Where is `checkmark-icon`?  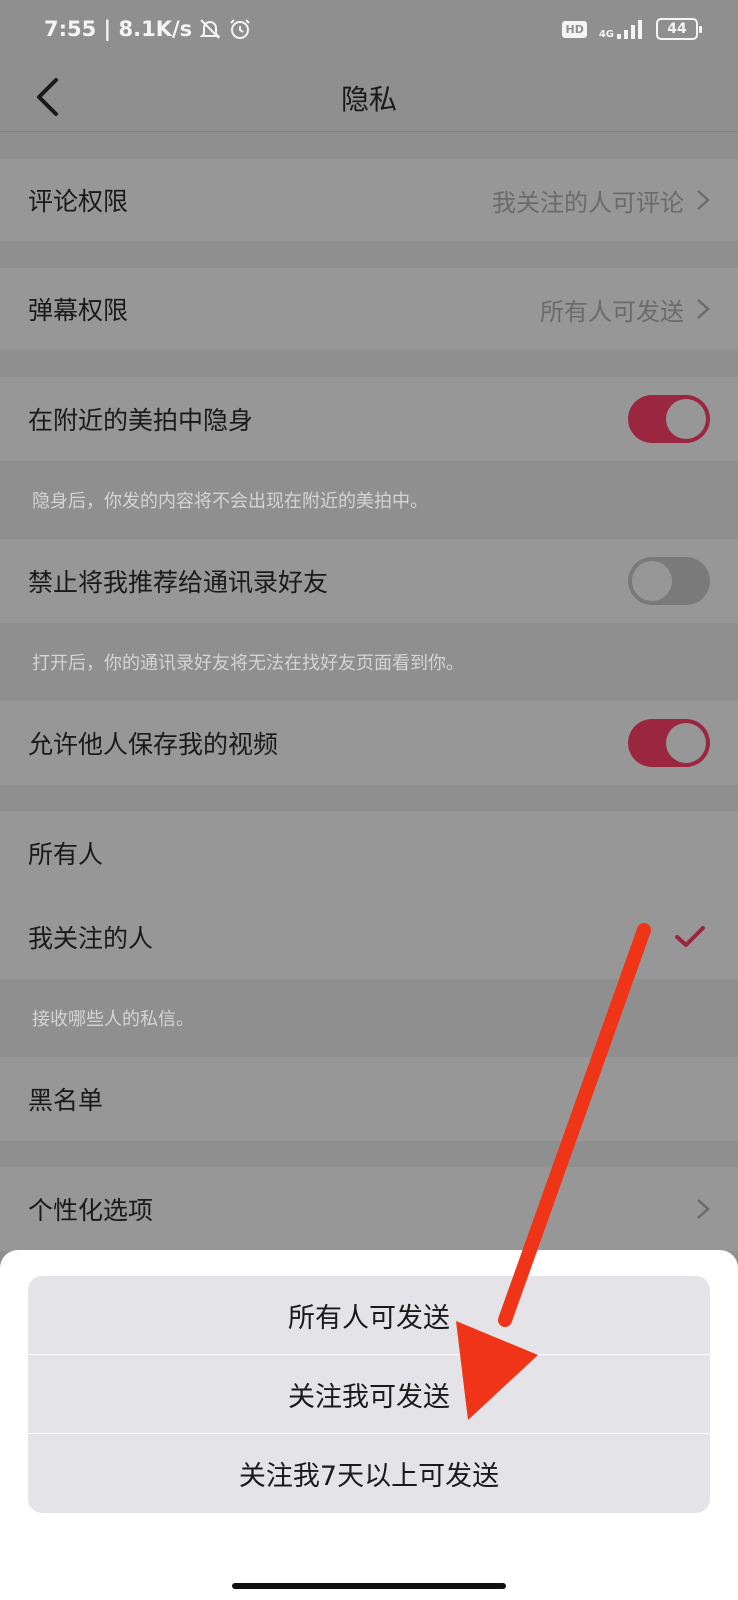
checkmark-icon is located at coordinates (690, 936).